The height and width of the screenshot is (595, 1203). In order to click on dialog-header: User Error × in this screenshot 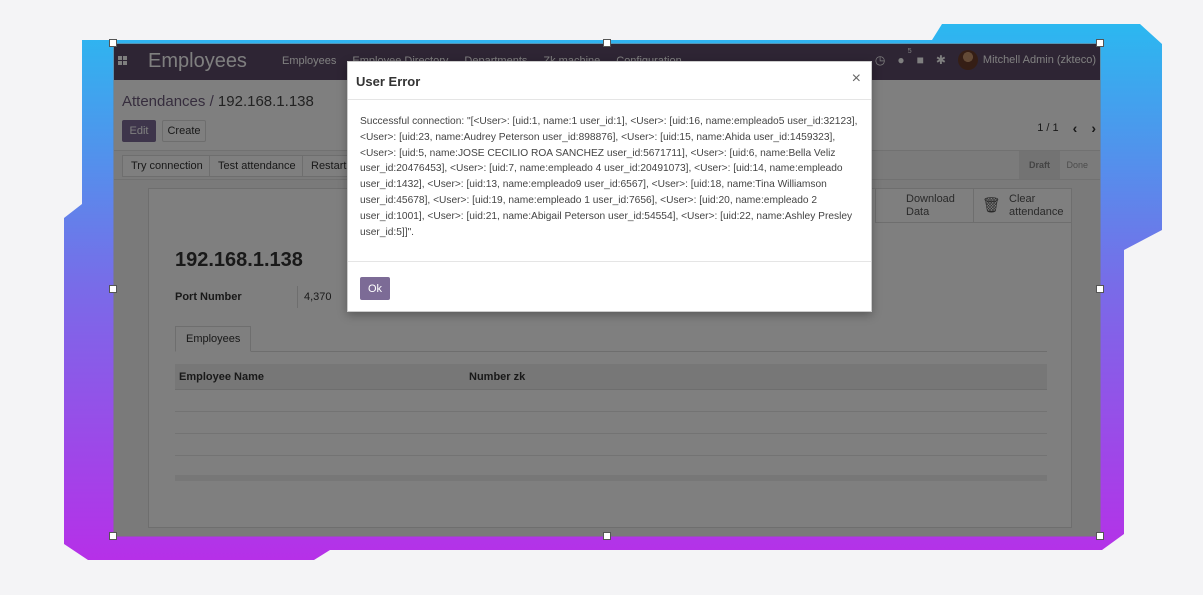, I will do `click(609, 81)`.